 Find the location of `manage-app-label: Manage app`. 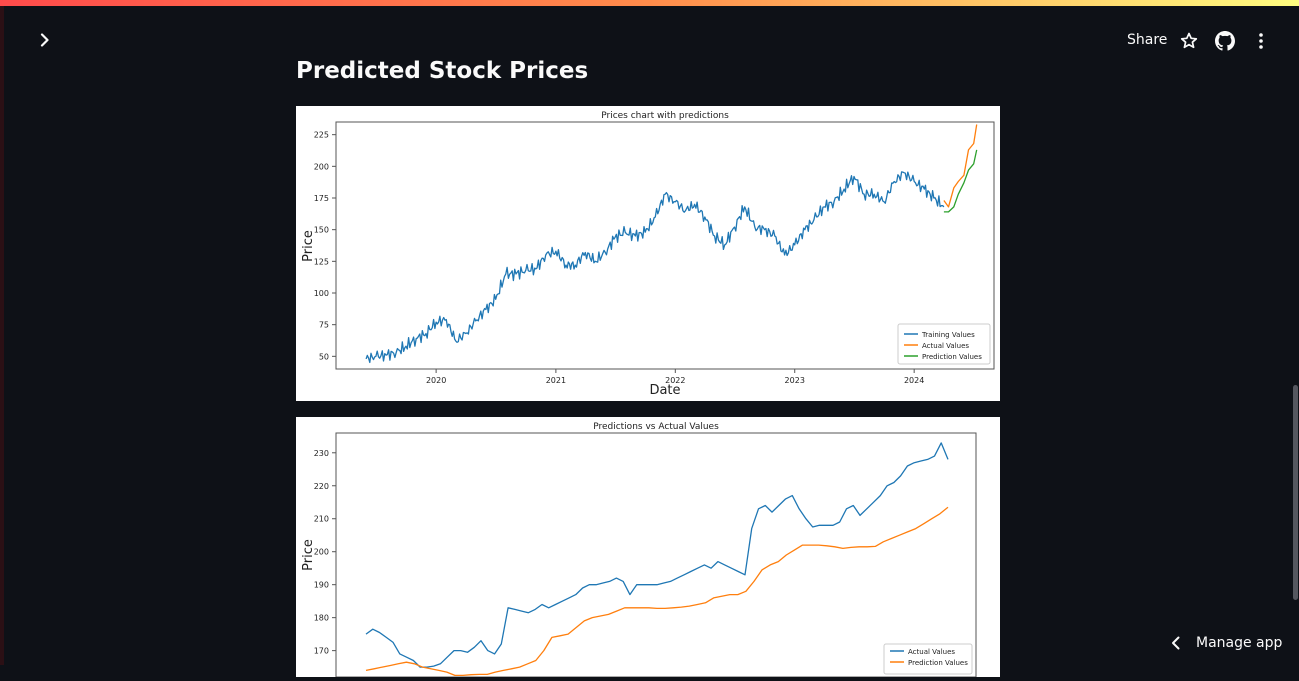

manage-app-label: Manage app is located at coordinates (1239, 643).